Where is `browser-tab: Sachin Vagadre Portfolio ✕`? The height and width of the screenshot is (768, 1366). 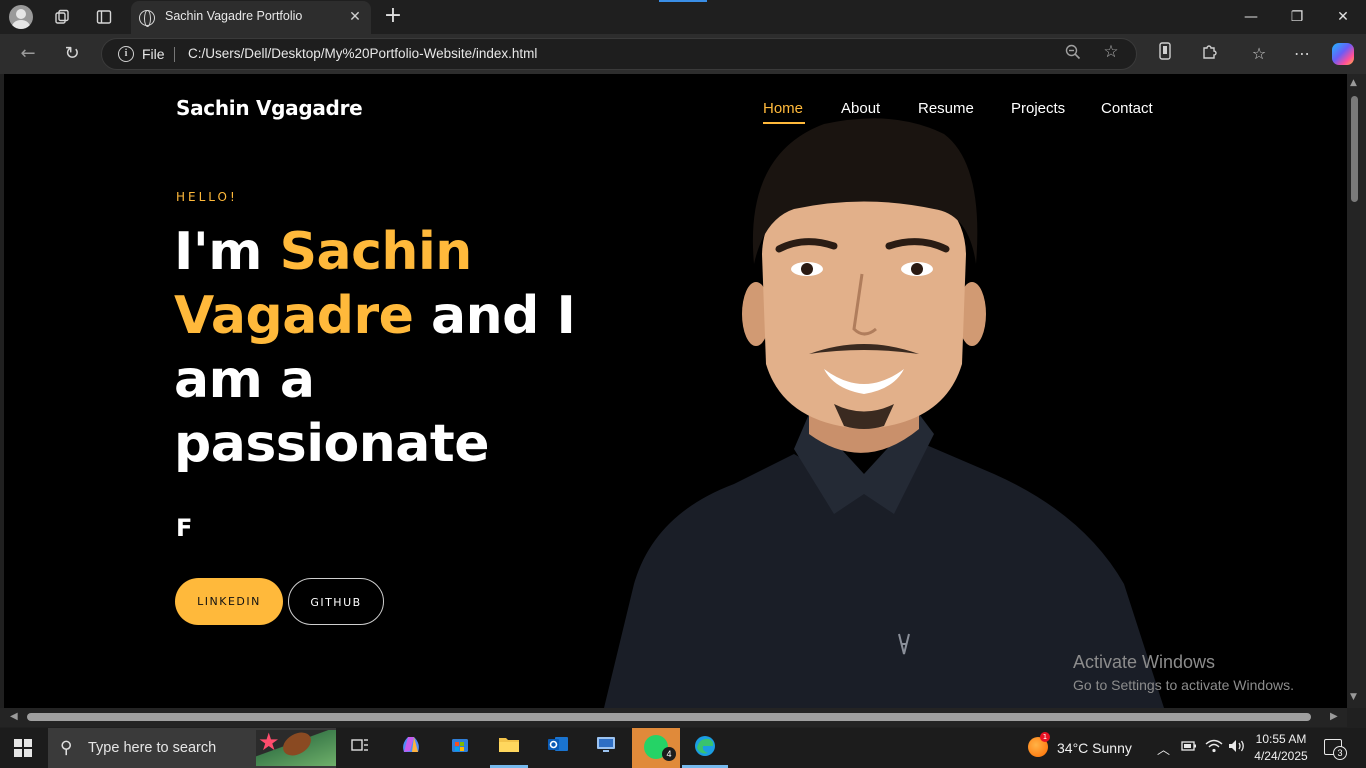 browser-tab: Sachin Vagadre Portfolio ✕ is located at coordinates (251, 17).